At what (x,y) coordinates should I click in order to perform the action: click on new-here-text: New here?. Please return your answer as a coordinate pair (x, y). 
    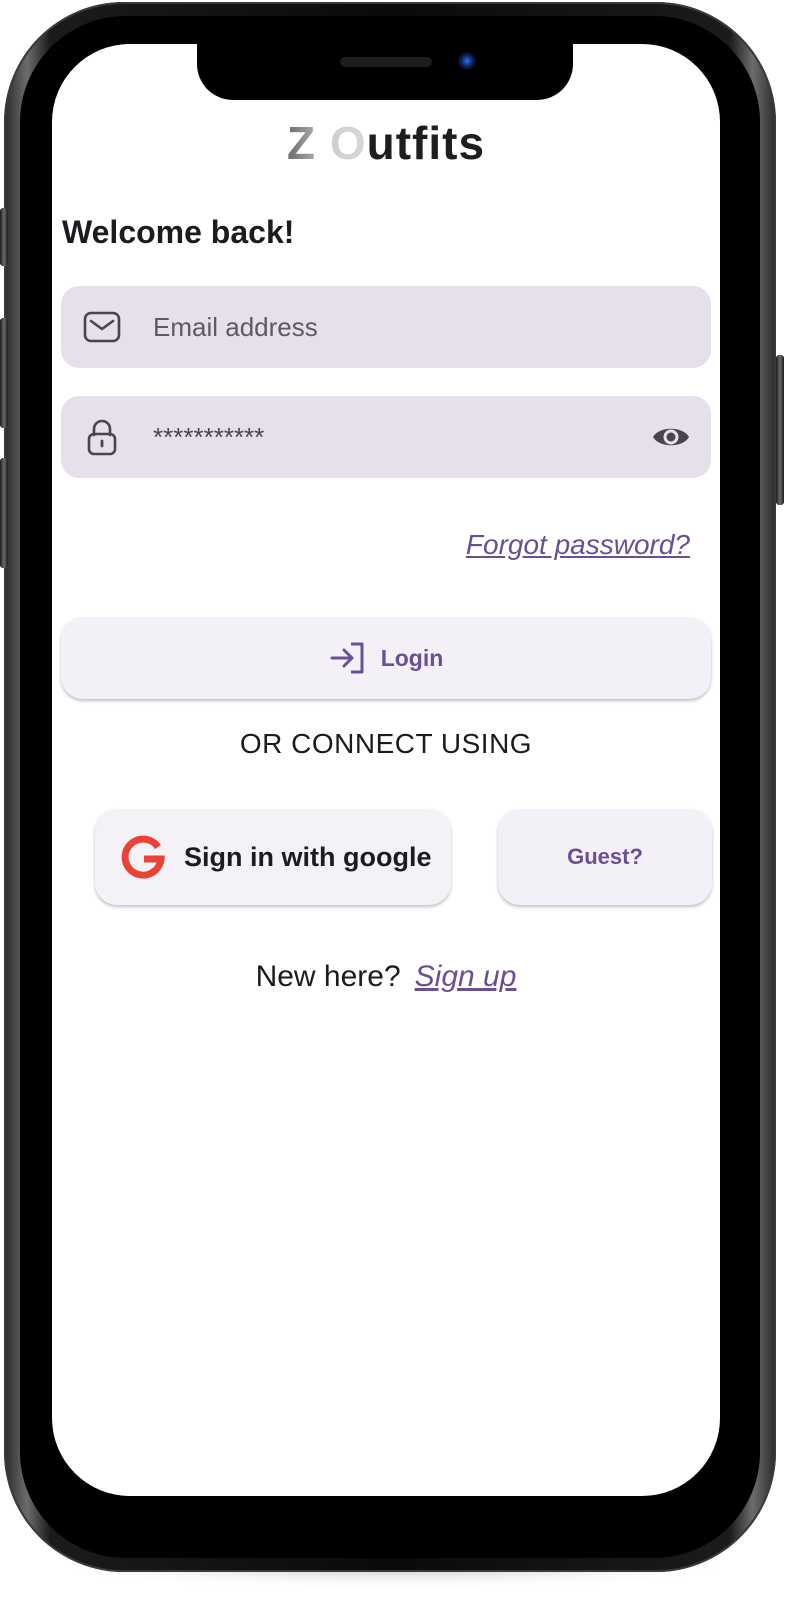
    Looking at the image, I should click on (328, 976).